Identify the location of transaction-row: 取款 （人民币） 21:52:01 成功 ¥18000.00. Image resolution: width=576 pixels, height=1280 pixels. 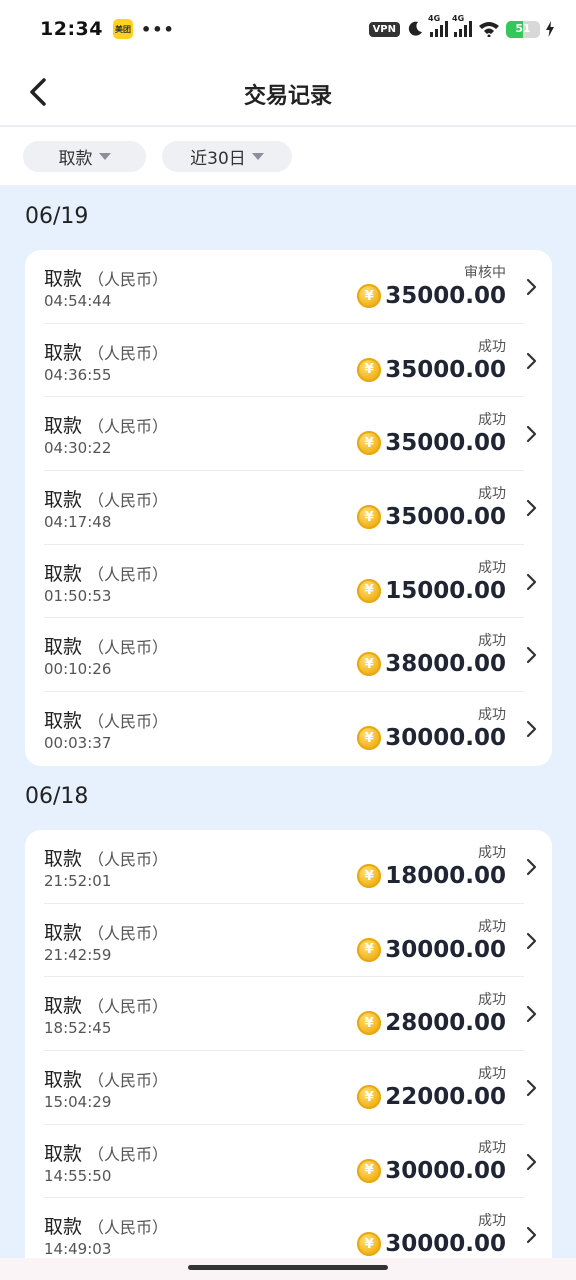
(288, 867).